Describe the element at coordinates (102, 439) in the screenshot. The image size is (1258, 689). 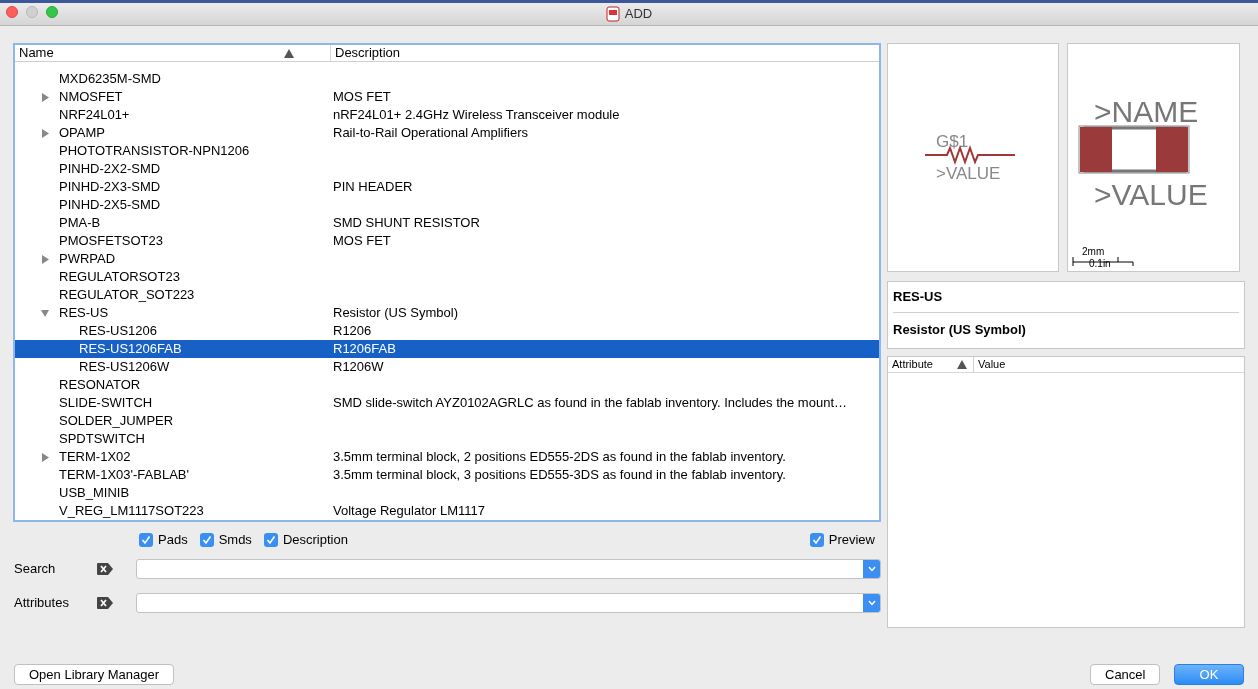
I see `part-name: SPDTSWITCH` at that location.